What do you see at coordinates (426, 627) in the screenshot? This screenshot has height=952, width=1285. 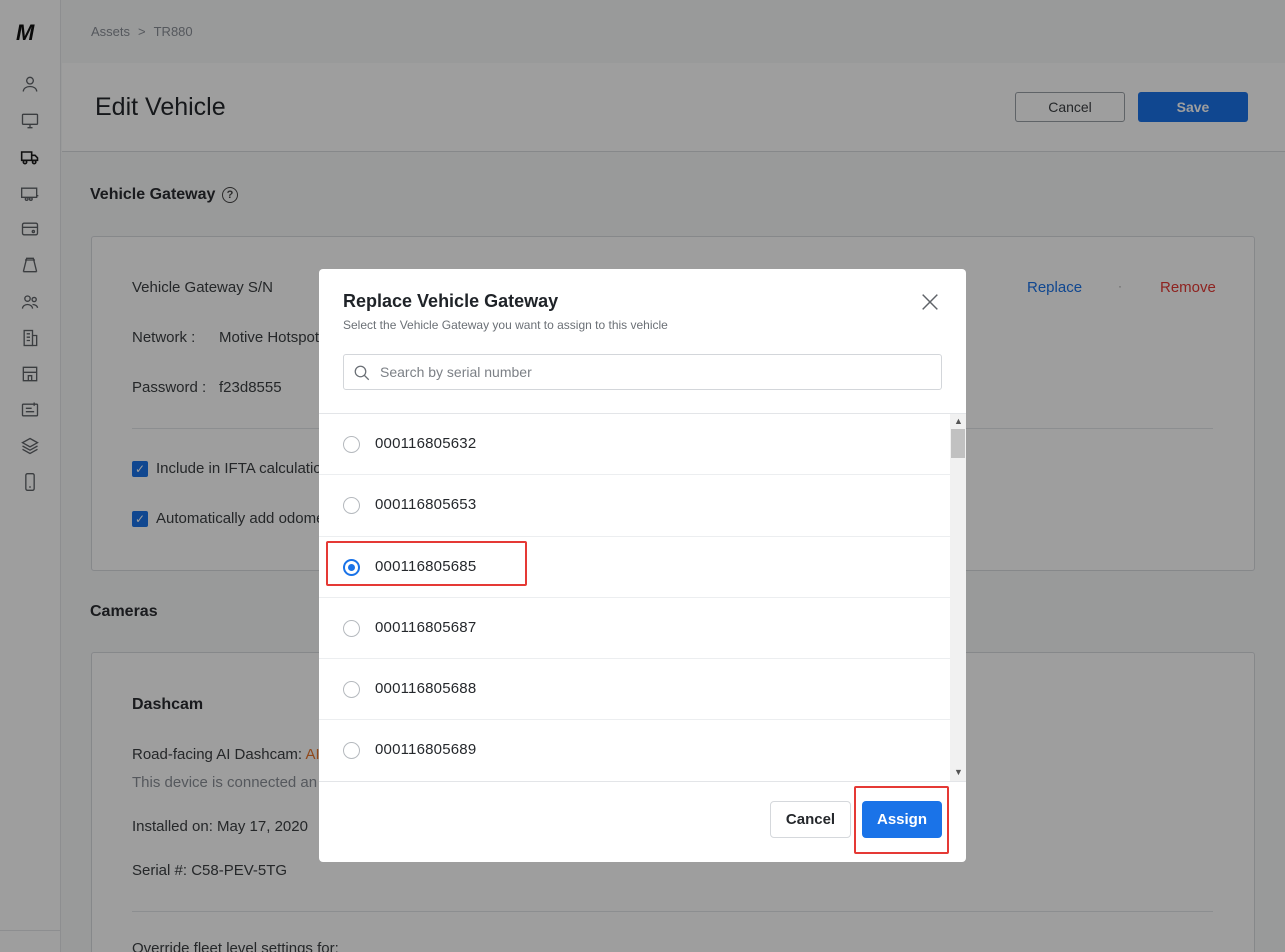 I see `serial-number: 000116805687` at bounding box center [426, 627].